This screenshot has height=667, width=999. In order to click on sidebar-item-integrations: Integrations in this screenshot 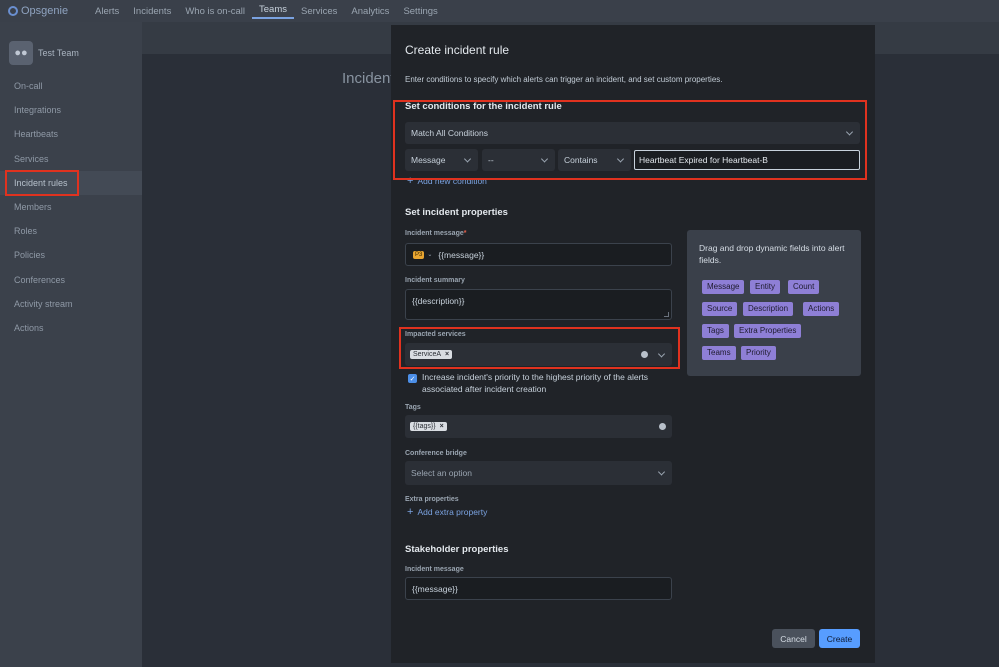, I will do `click(71, 110)`.